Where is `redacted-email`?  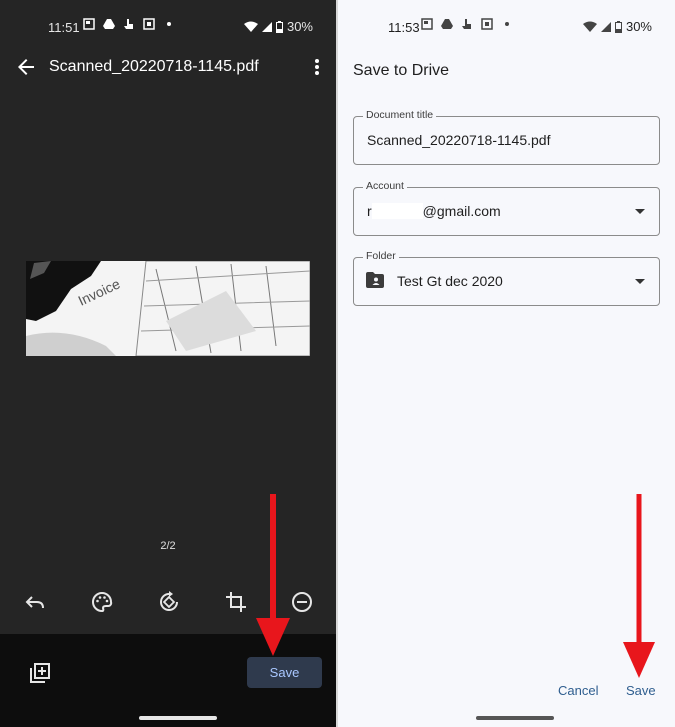
redacted-email is located at coordinates (397, 211).